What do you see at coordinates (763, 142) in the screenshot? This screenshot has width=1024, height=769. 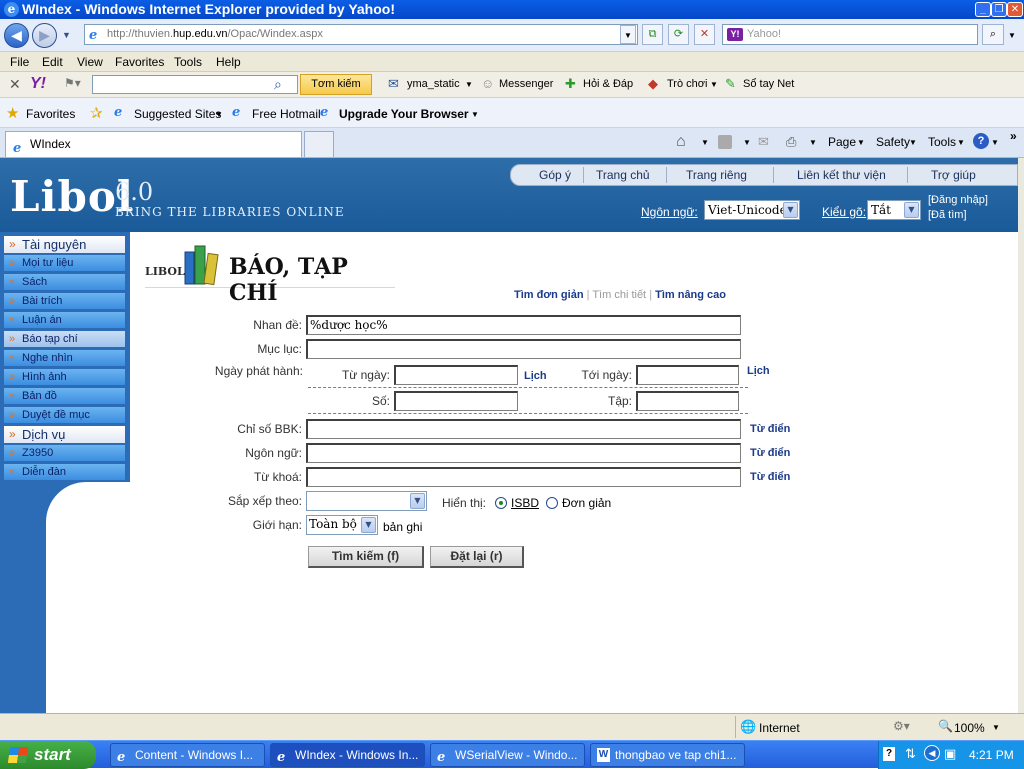 I see `read-mail-icon: ✉` at bounding box center [763, 142].